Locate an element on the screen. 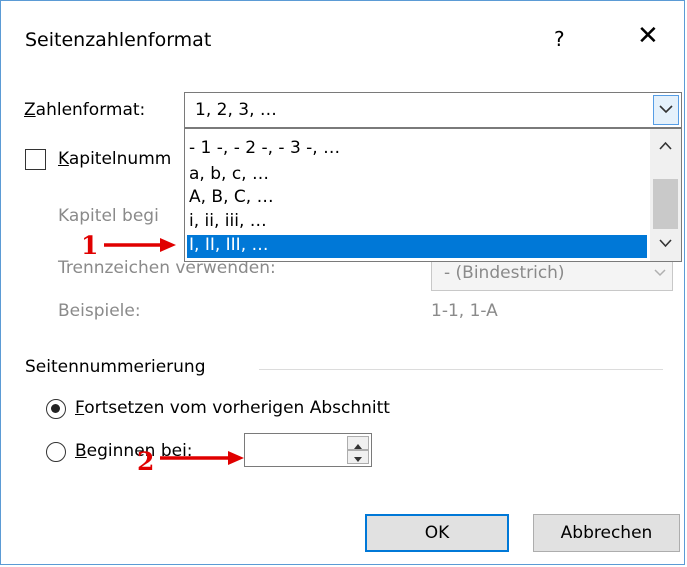 This screenshot has height=567, width=687. continue-accelerator: F is located at coordinates (80, 408).